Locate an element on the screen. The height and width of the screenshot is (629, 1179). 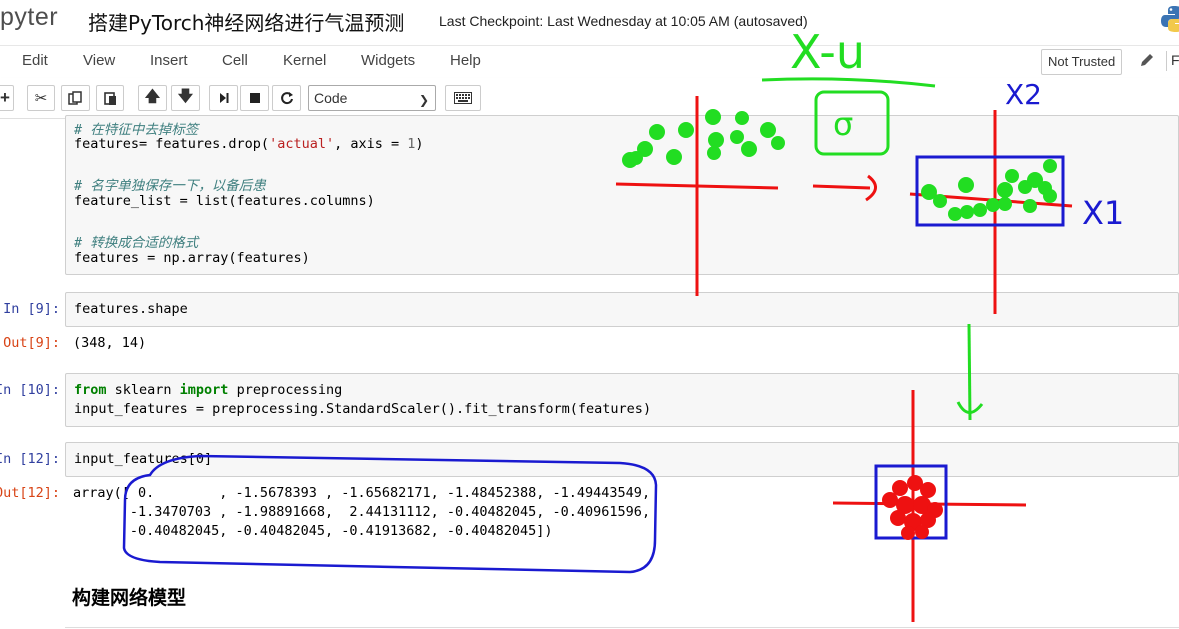
python-logo-icon is located at coordinates (1170, 19).